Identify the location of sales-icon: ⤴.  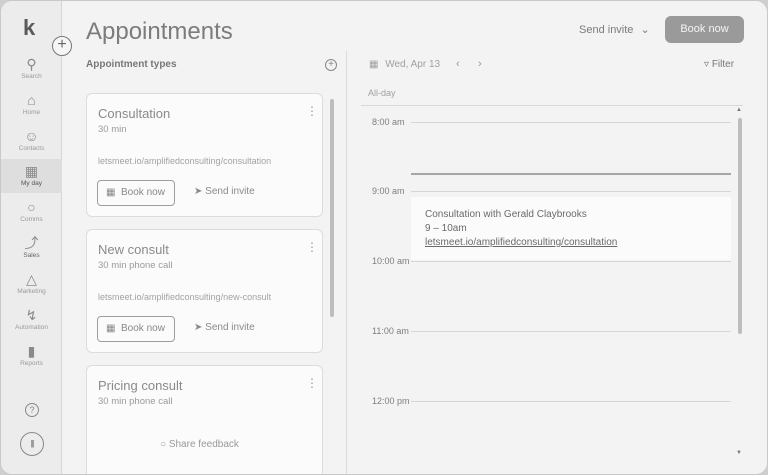
(31, 243).